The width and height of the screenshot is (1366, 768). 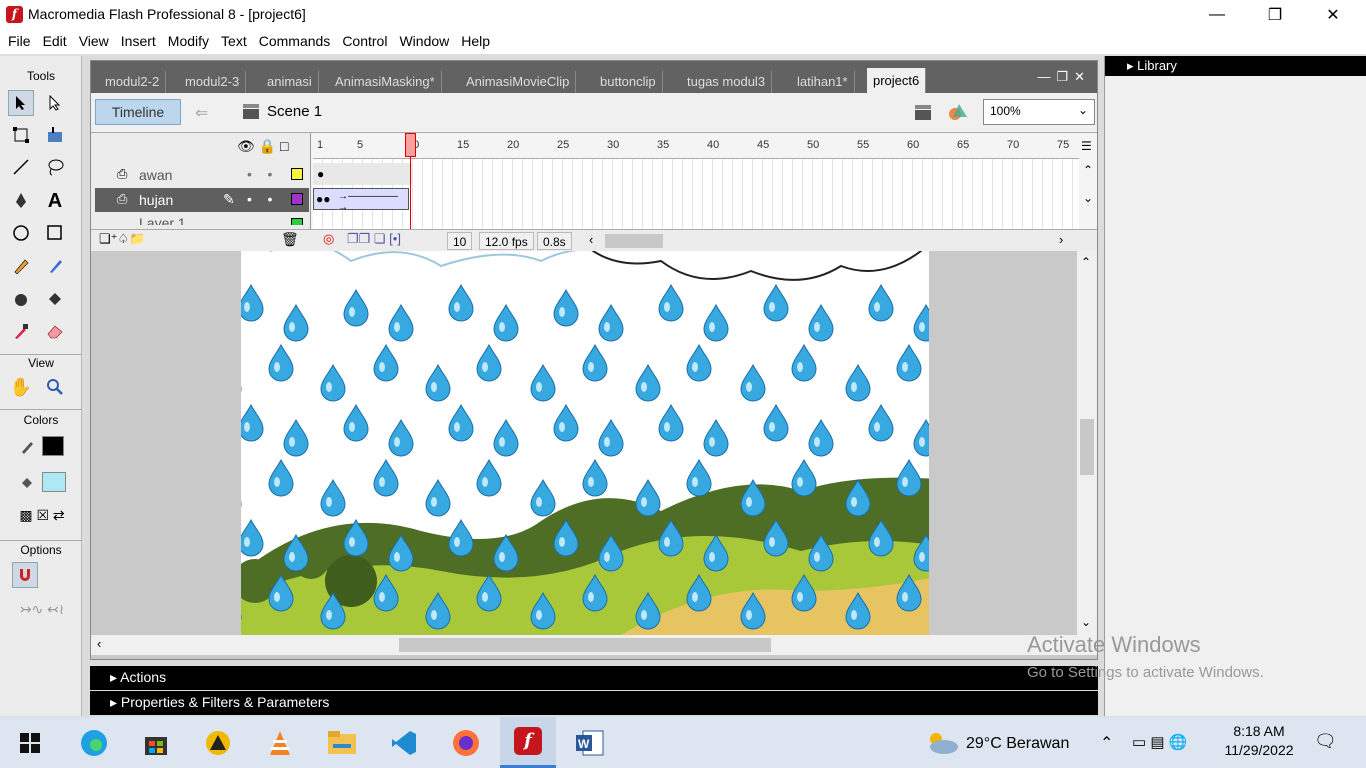 What do you see at coordinates (1333, 15) in the screenshot?
I see `close-button: ✕` at bounding box center [1333, 15].